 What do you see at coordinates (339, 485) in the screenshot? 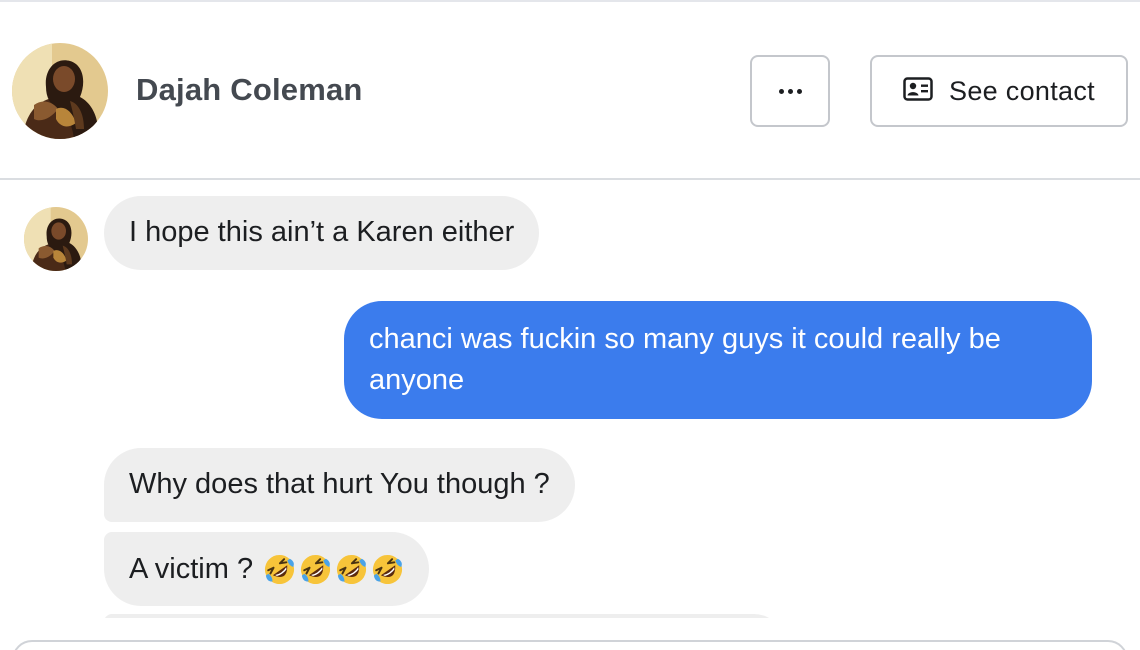
I see `incoming-message: Why does that hurt You though ?` at bounding box center [339, 485].